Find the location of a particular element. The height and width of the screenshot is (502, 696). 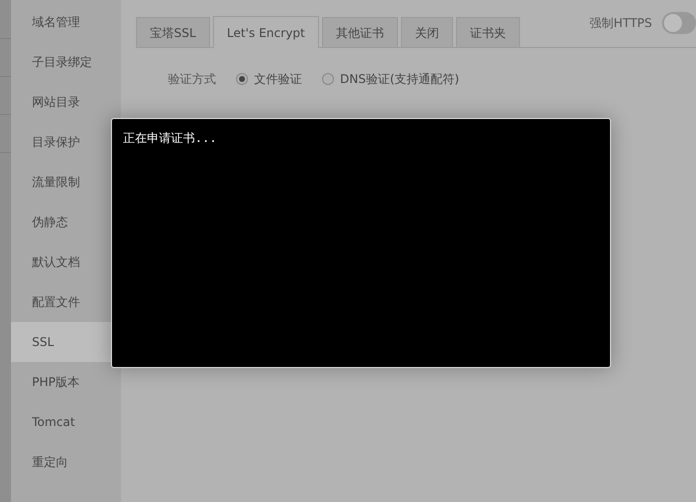

sidebar-item: 子目录绑定 is located at coordinates (66, 62).